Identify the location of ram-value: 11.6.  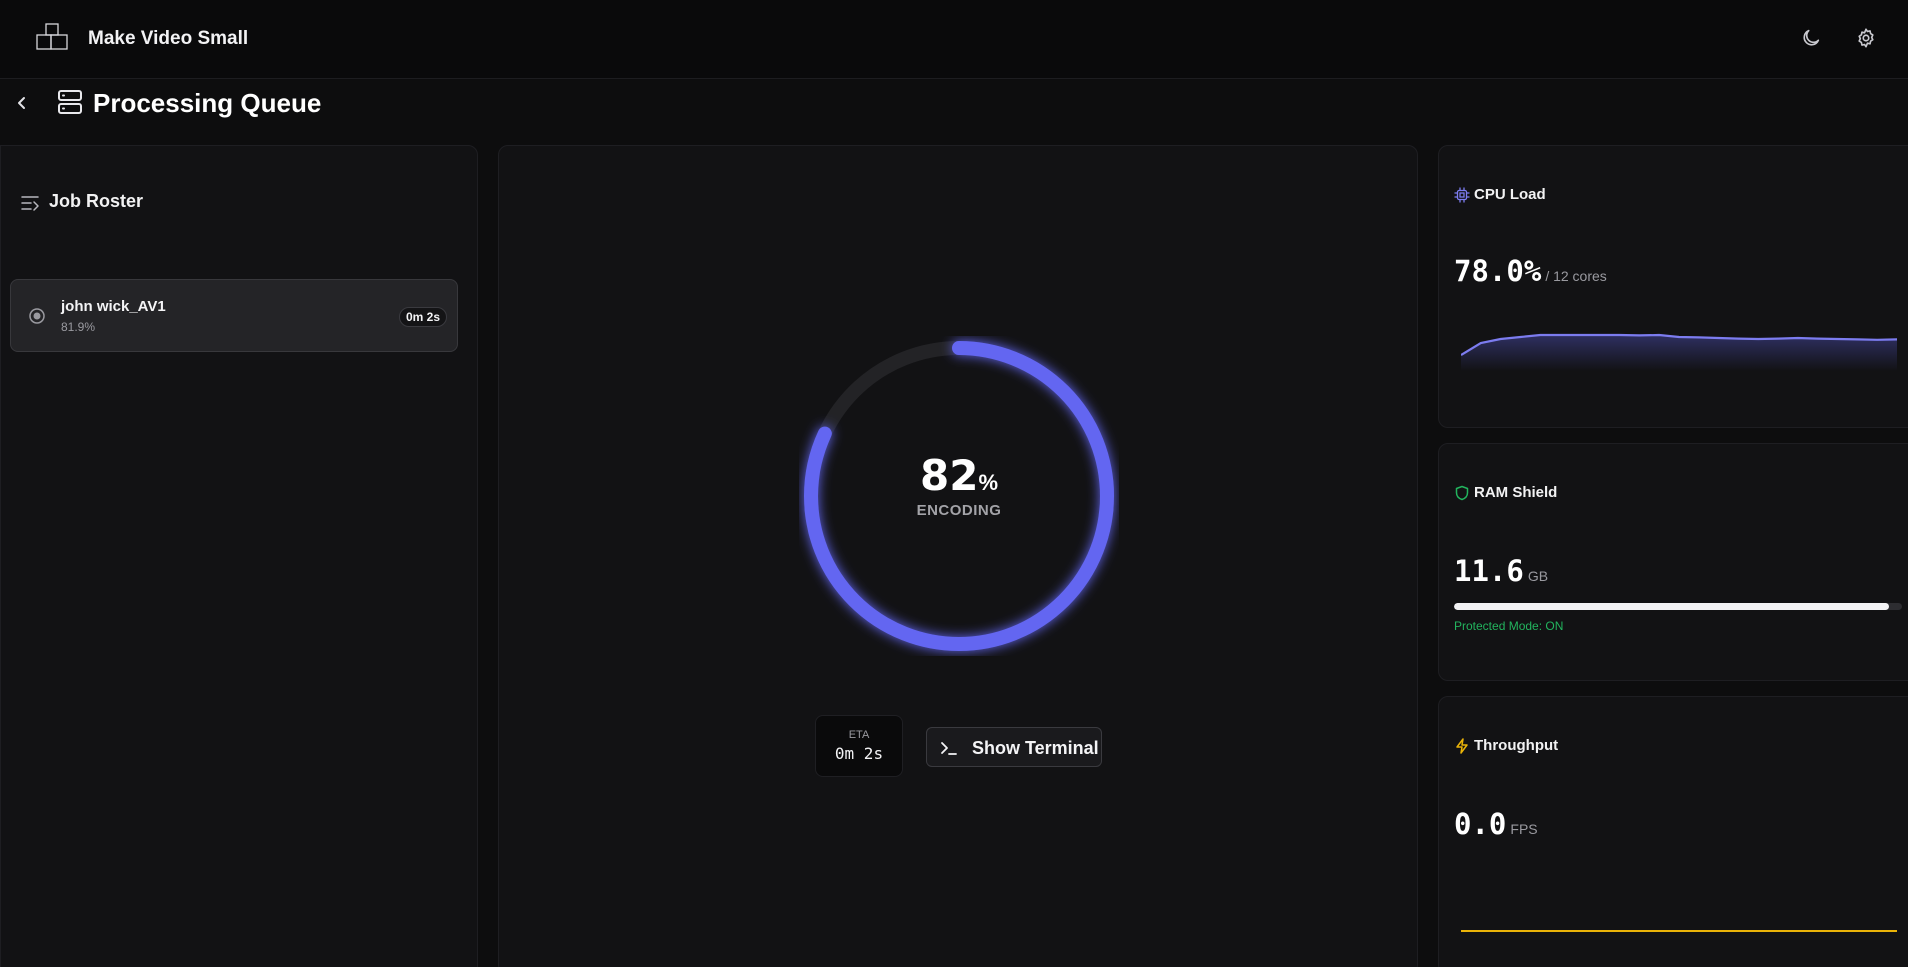
(1489, 571).